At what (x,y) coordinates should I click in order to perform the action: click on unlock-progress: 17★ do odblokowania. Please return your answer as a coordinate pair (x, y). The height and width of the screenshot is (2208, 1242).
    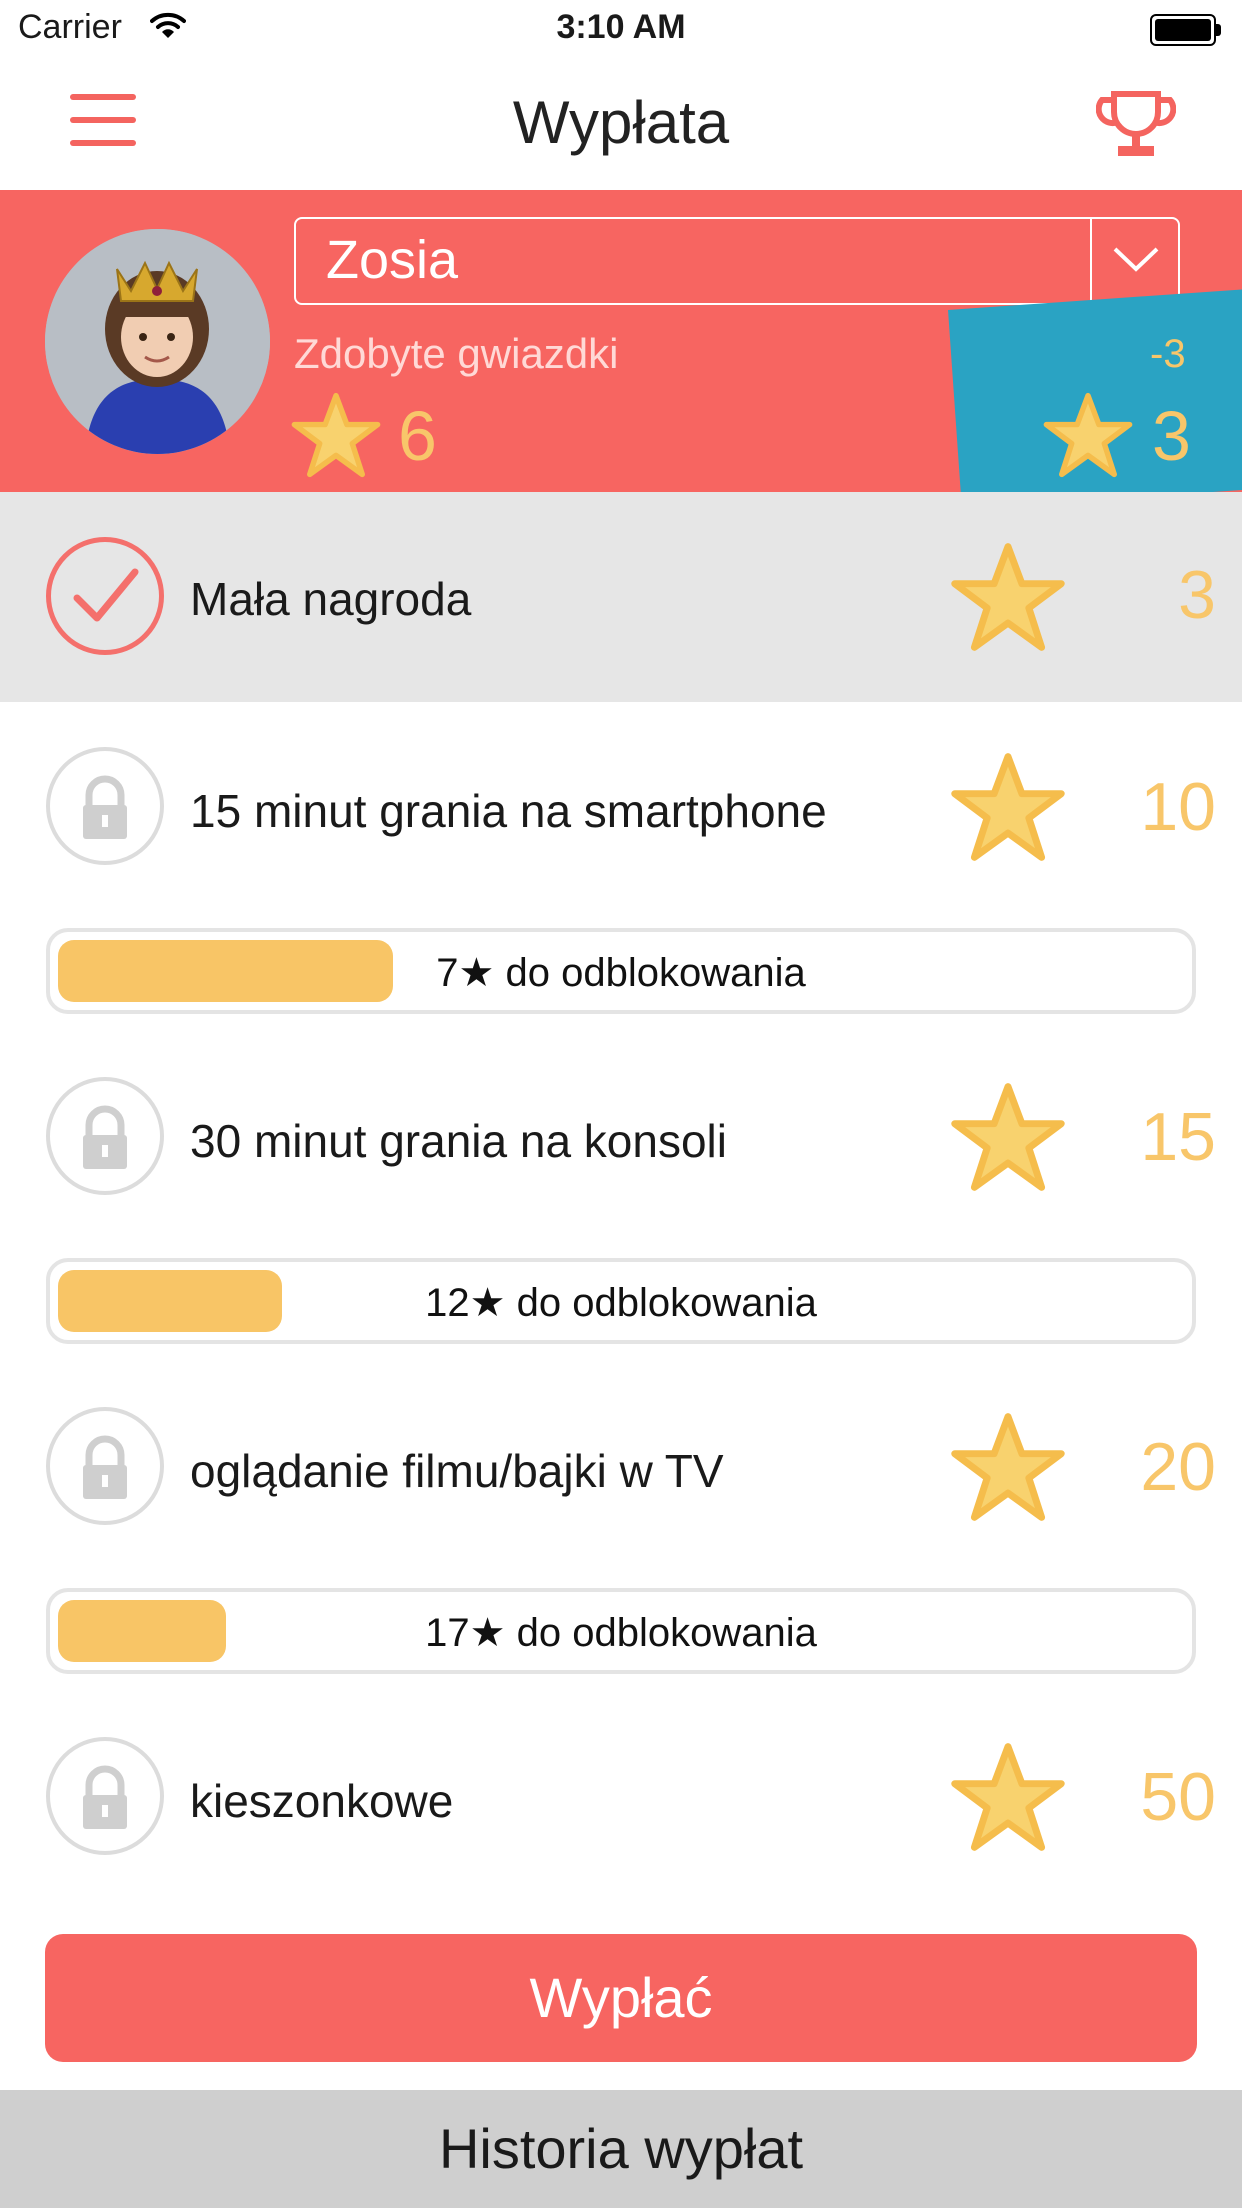
    Looking at the image, I should click on (621, 1631).